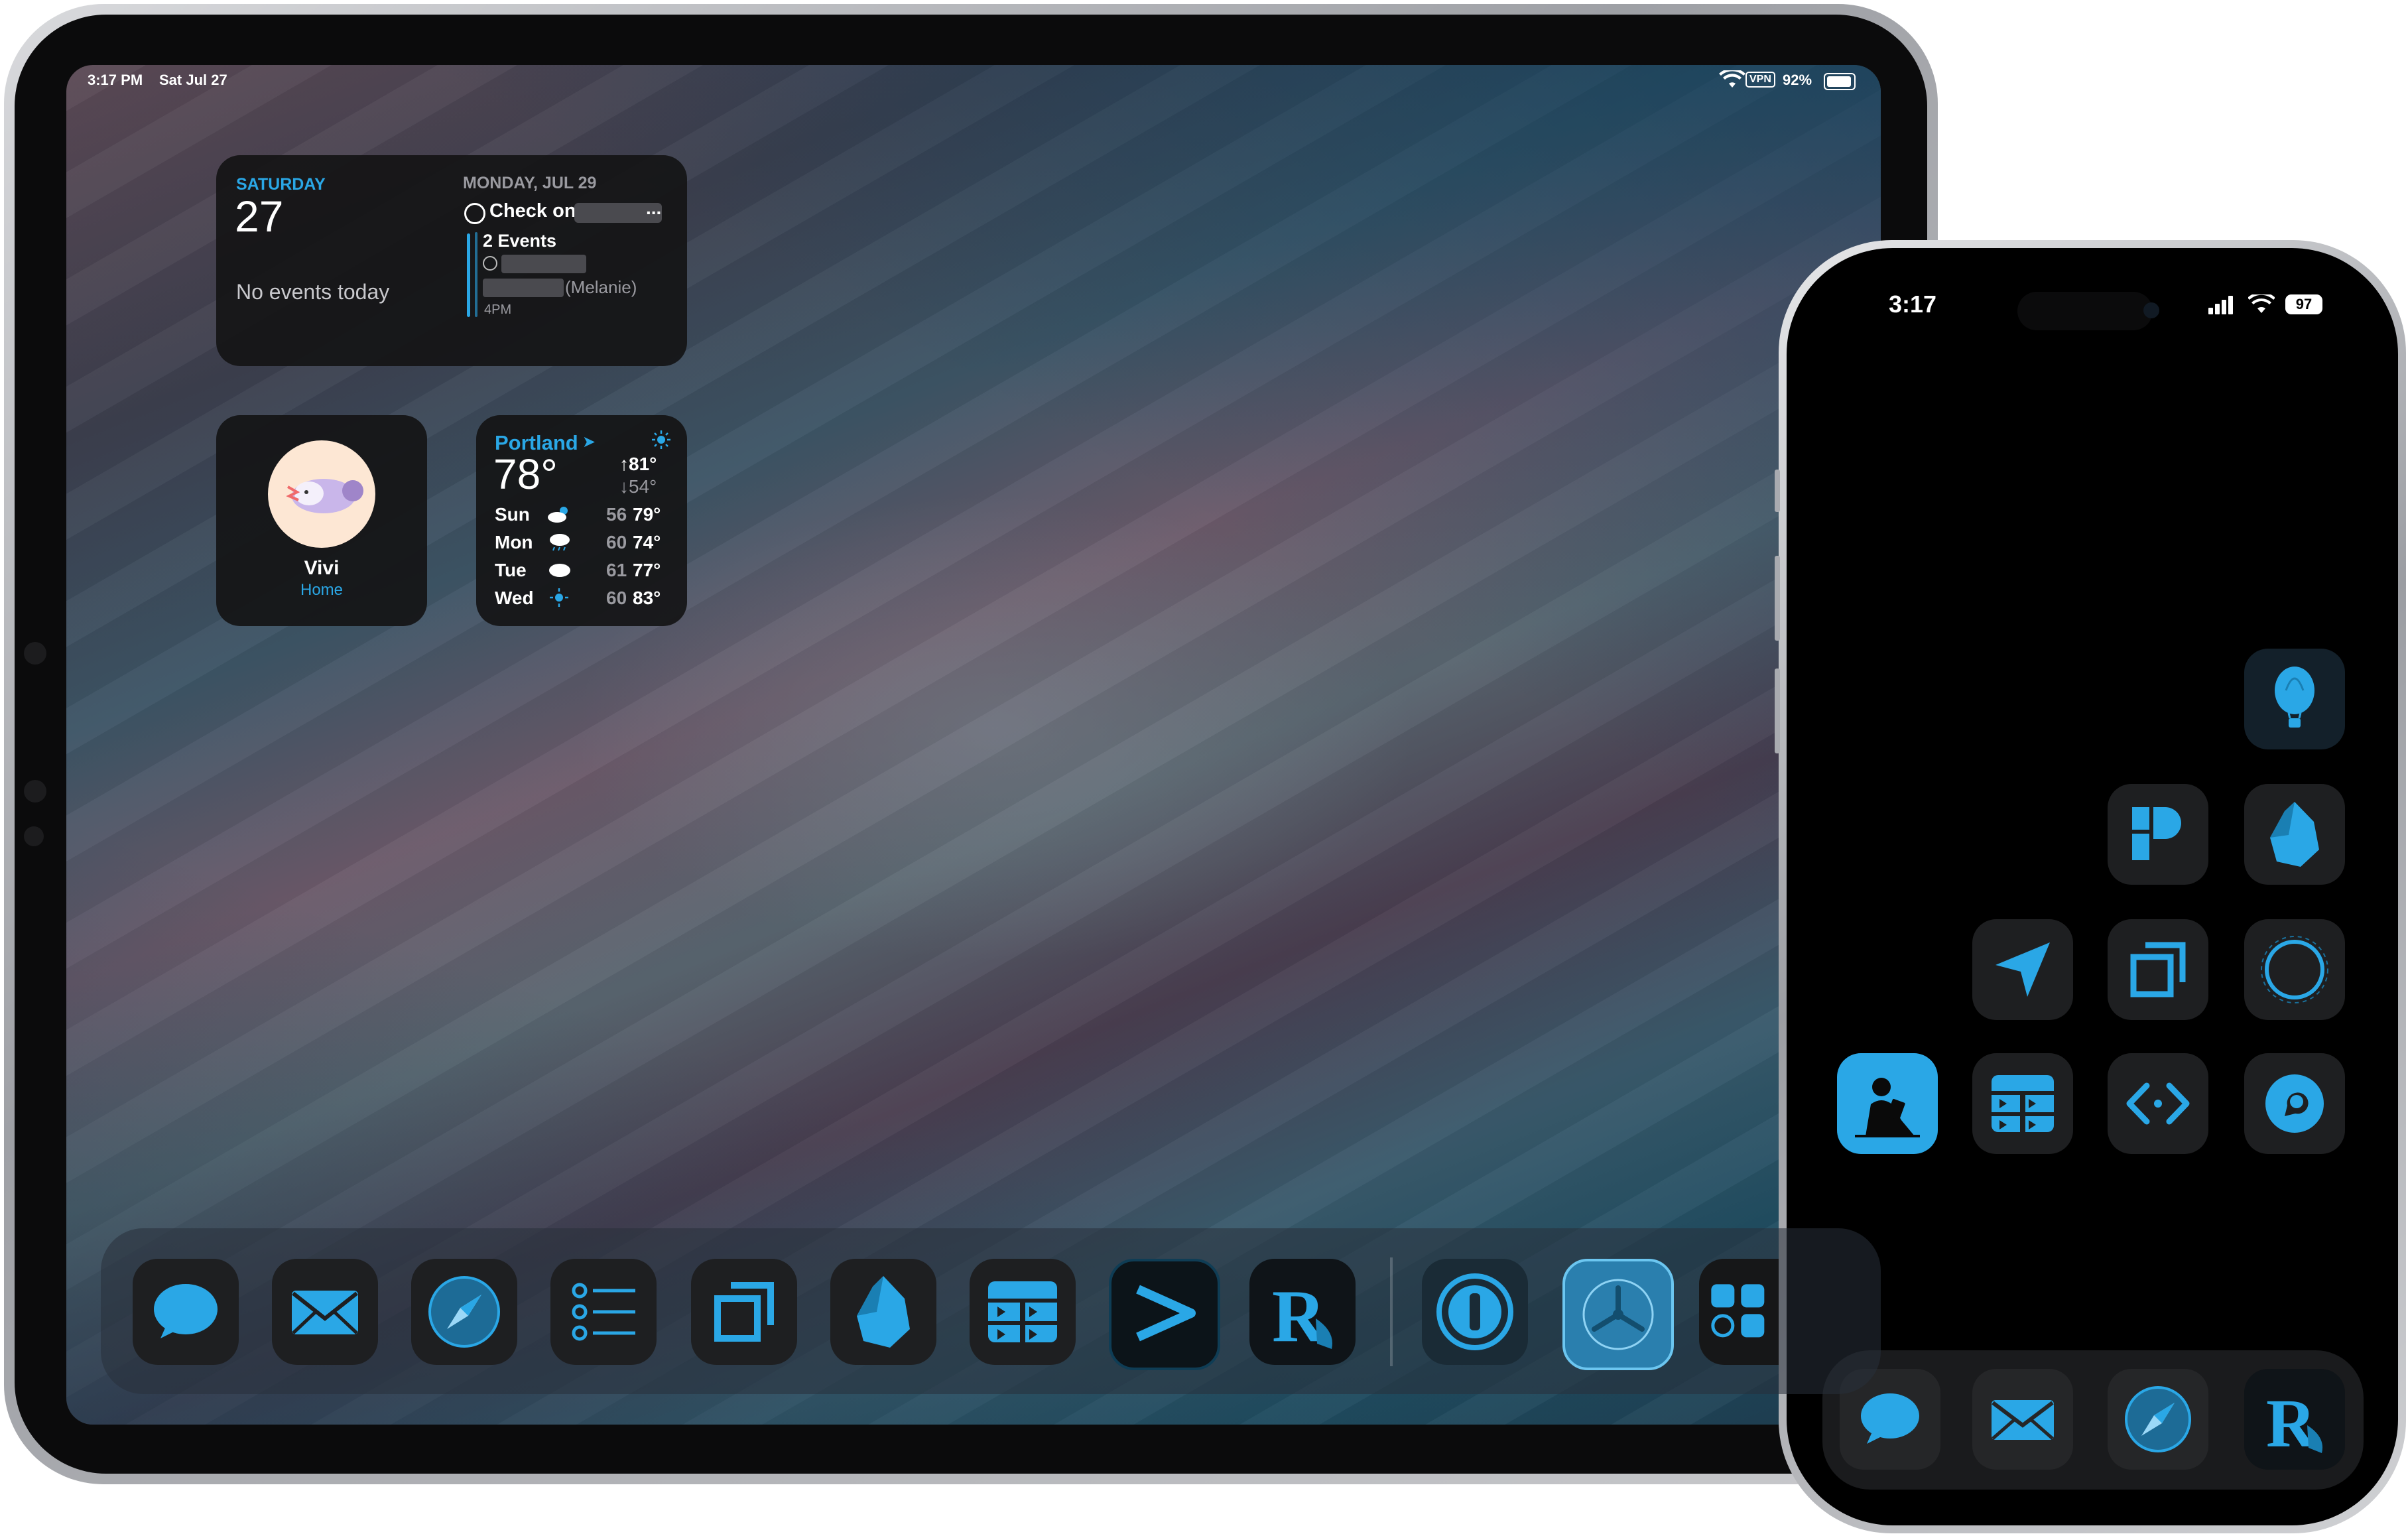 The image size is (2408, 1536). What do you see at coordinates (115, 80) in the screenshot?
I see `ipad-status-time: 3:17 PM` at bounding box center [115, 80].